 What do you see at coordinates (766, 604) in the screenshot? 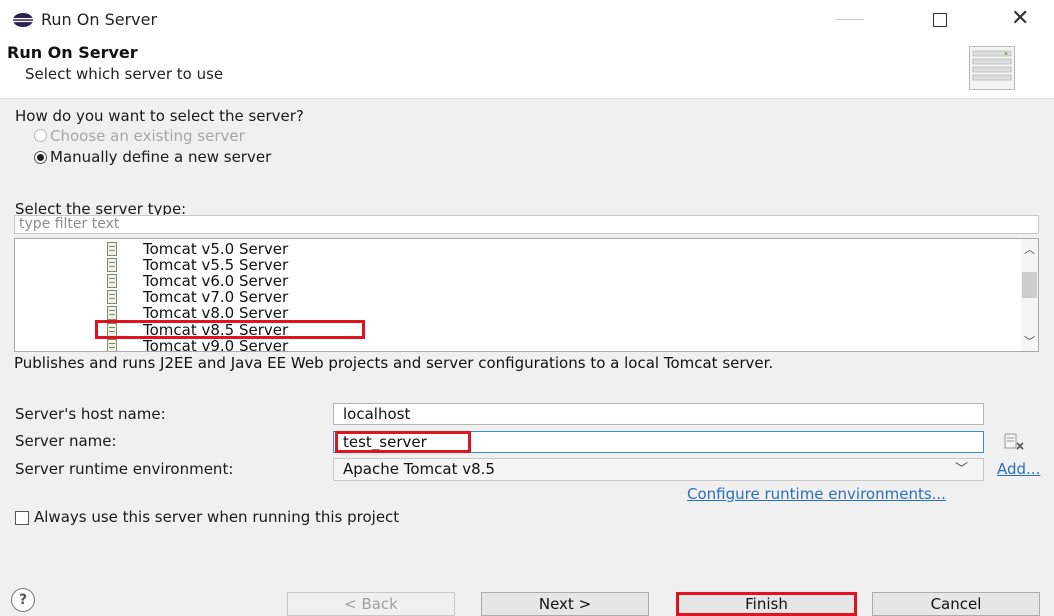
I see `finish-button: Finish` at bounding box center [766, 604].